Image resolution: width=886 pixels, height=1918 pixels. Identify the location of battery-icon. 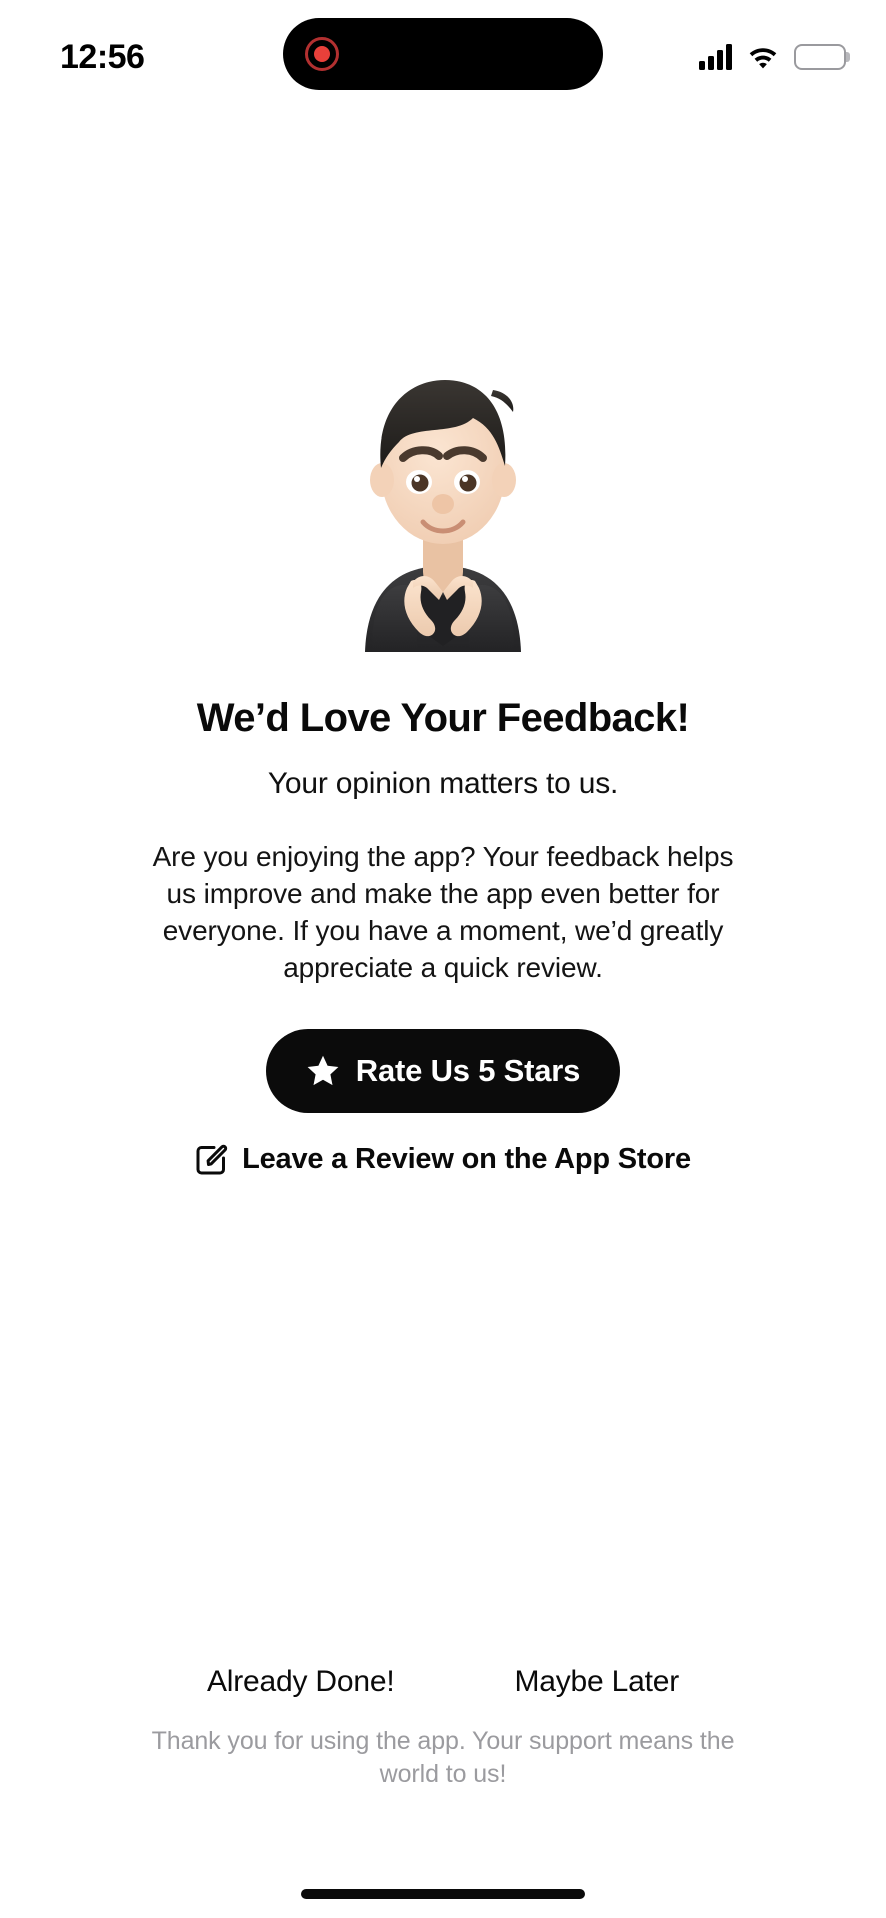
(822, 57).